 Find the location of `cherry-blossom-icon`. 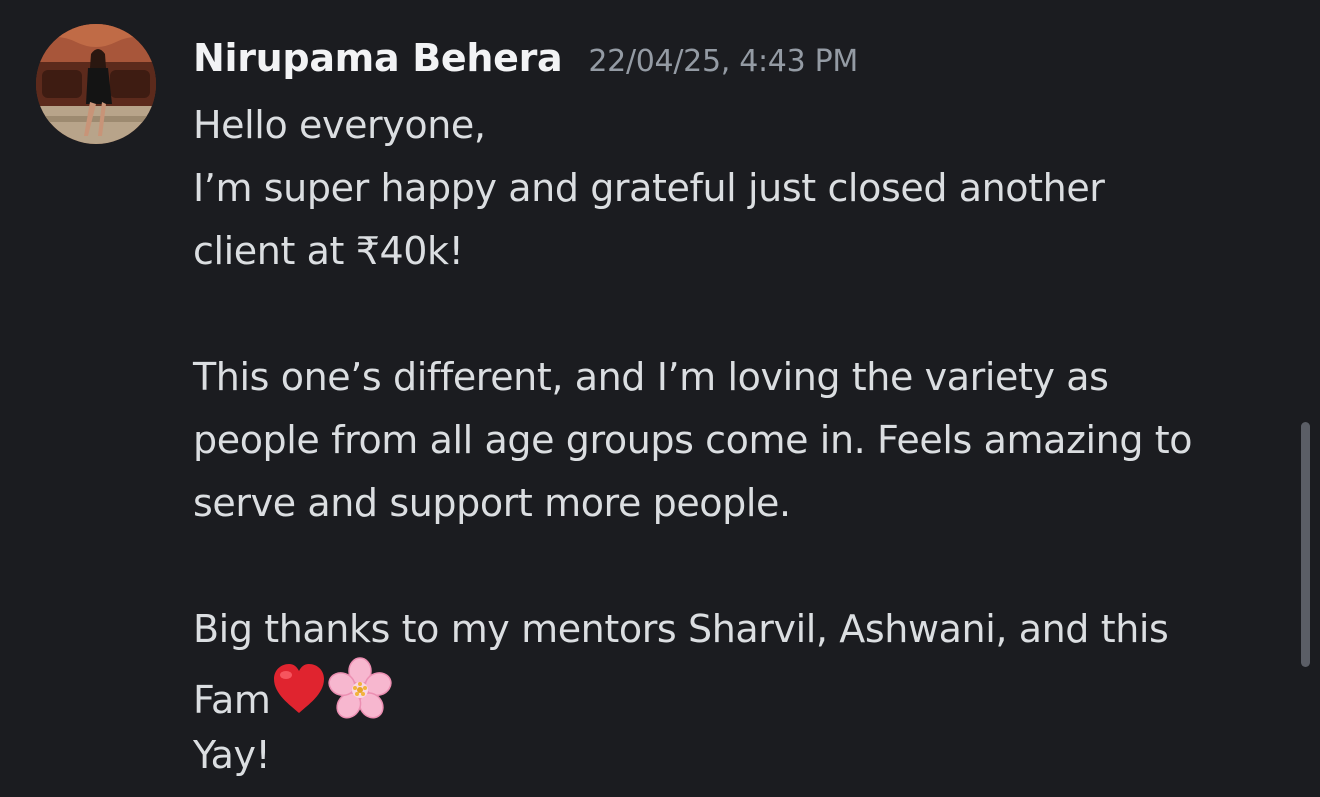

cherry-blossom-icon is located at coordinates (360, 698).